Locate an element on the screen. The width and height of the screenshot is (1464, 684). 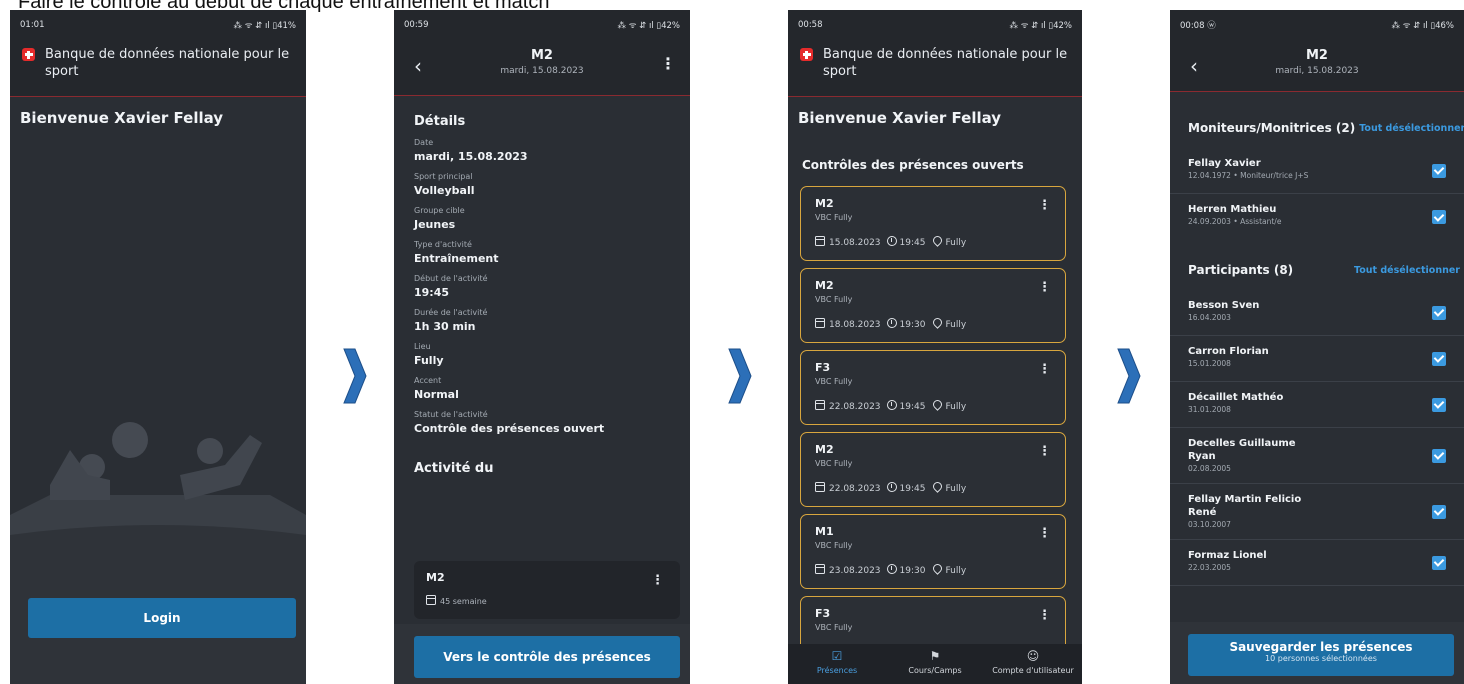
list-item: Herren Mathieu 24.09.2003 • Assistant/e is located at coordinates (1317, 217).